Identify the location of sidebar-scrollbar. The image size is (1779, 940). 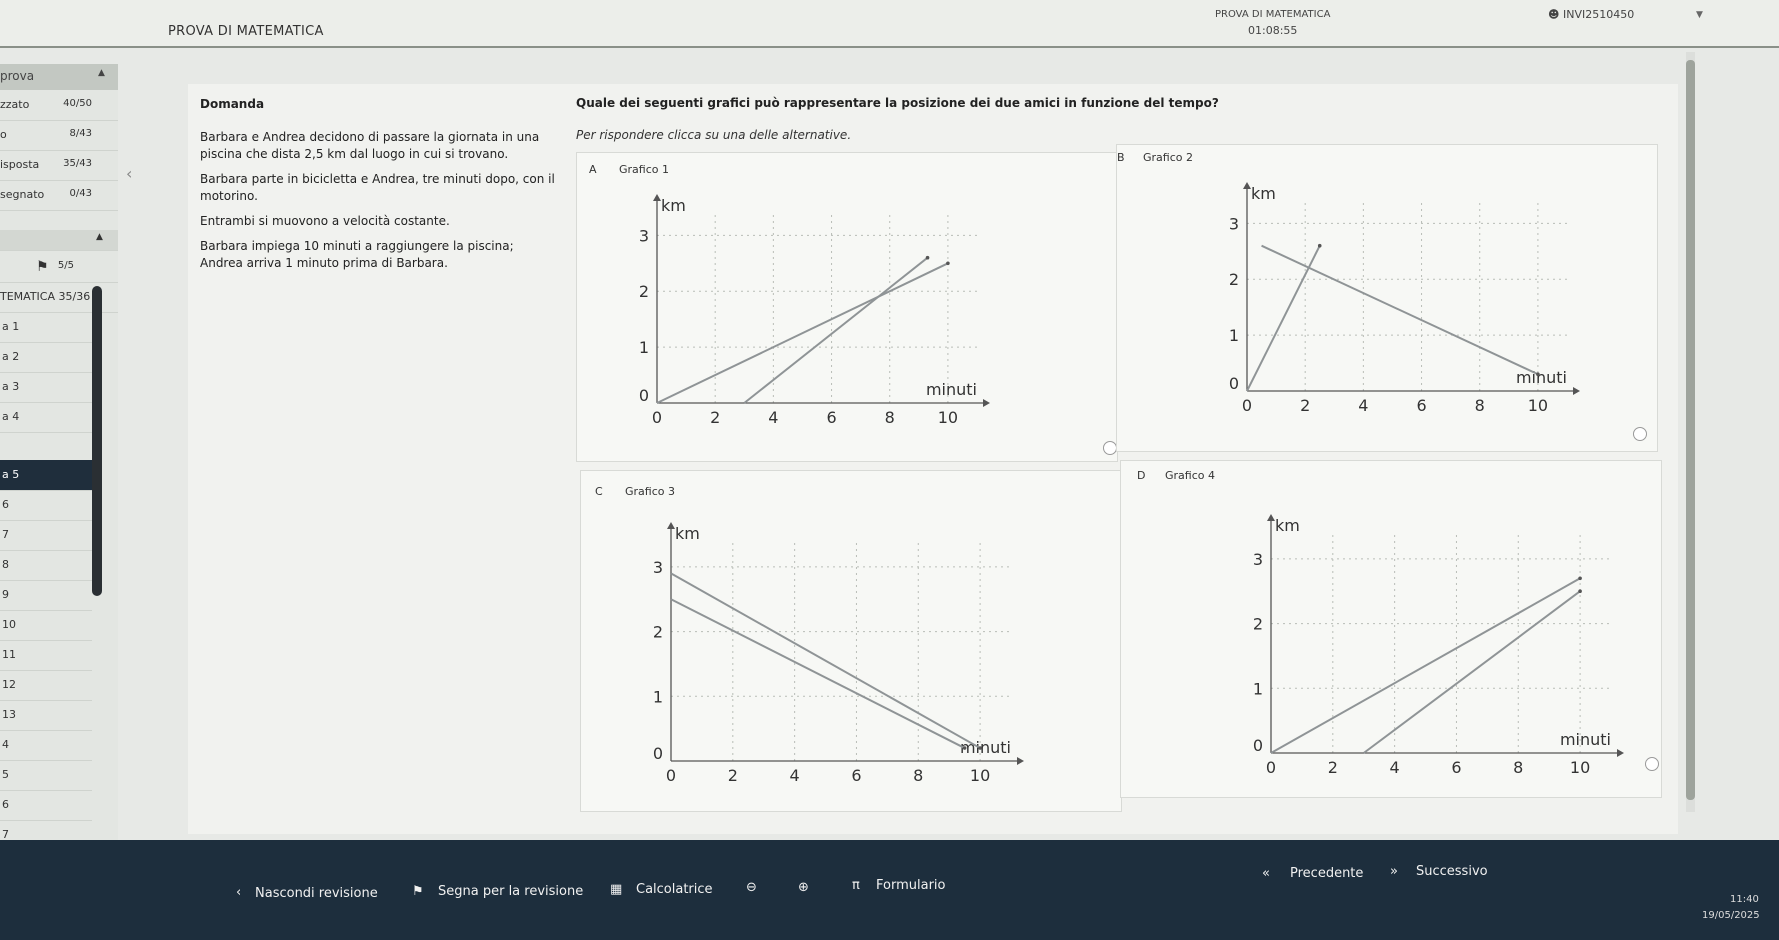
(97, 441).